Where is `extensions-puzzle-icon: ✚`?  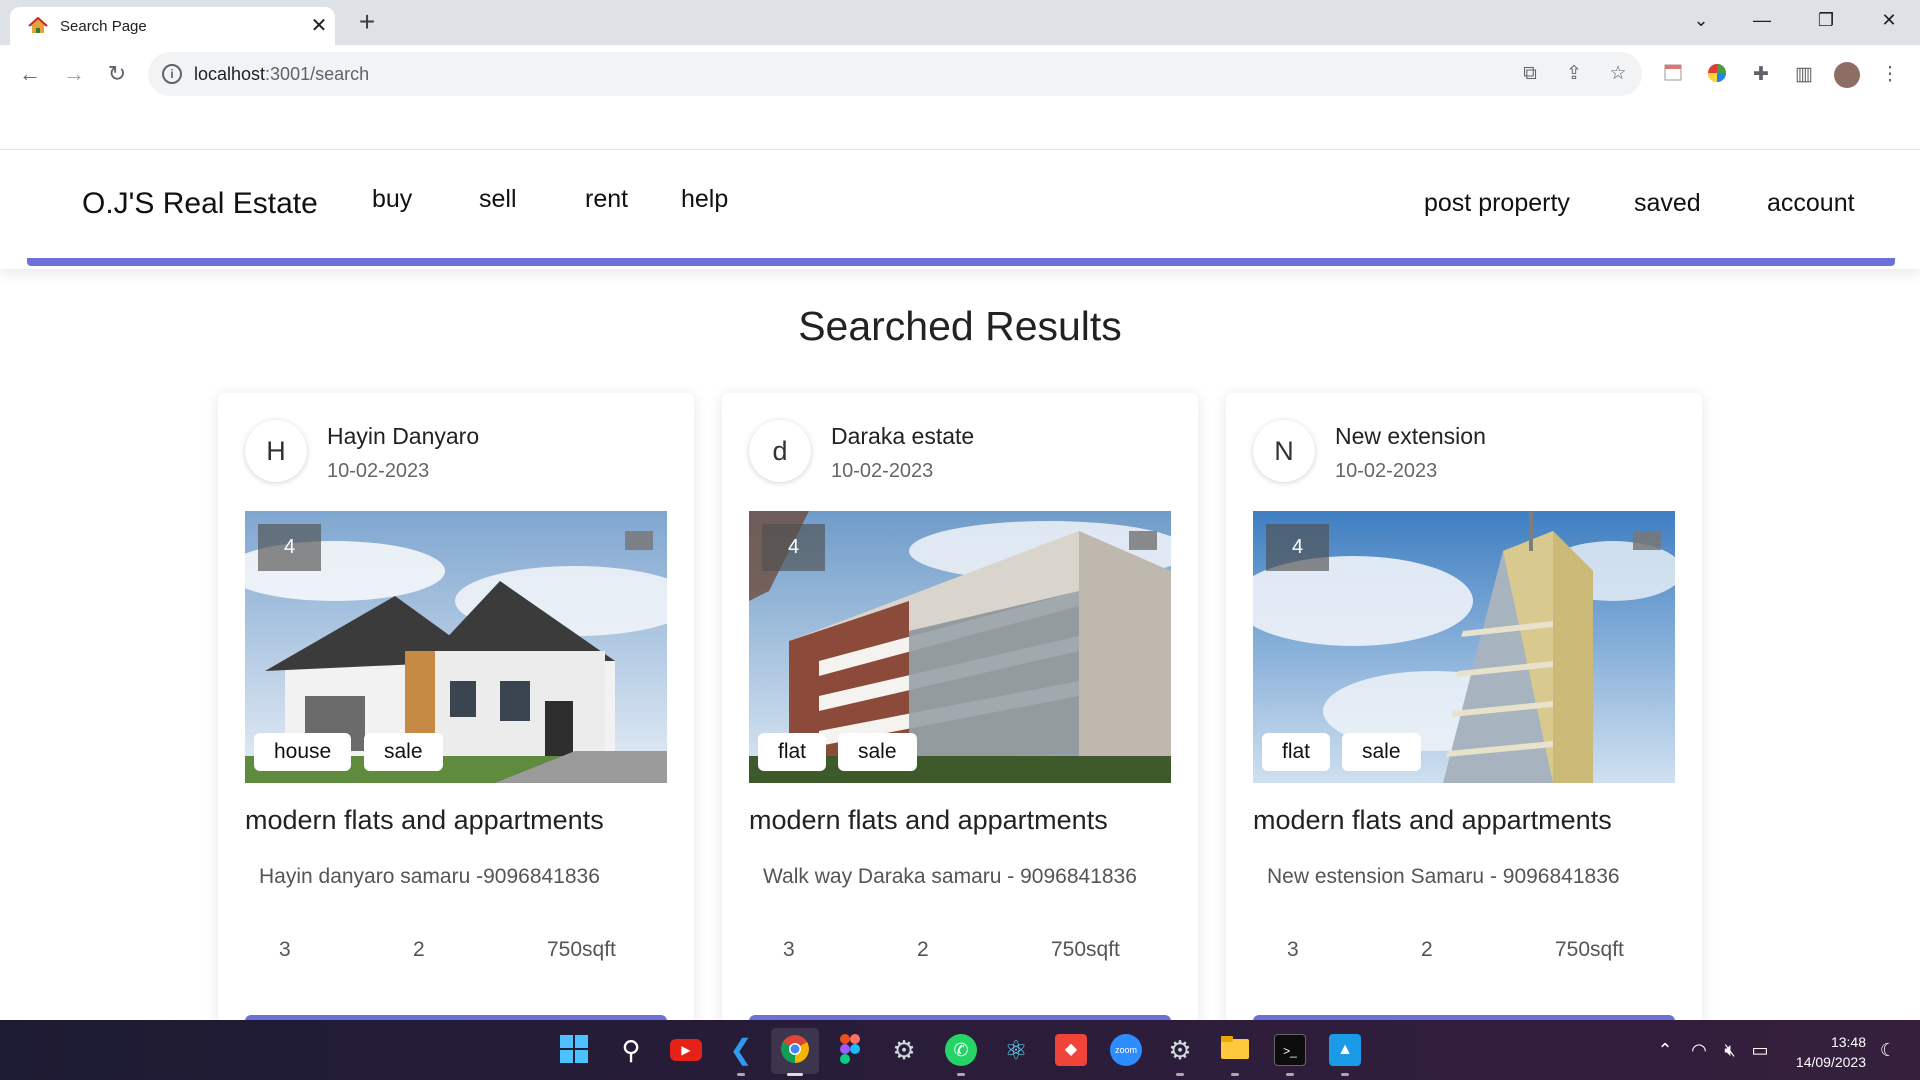 extensions-puzzle-icon: ✚ is located at coordinates (1761, 75).